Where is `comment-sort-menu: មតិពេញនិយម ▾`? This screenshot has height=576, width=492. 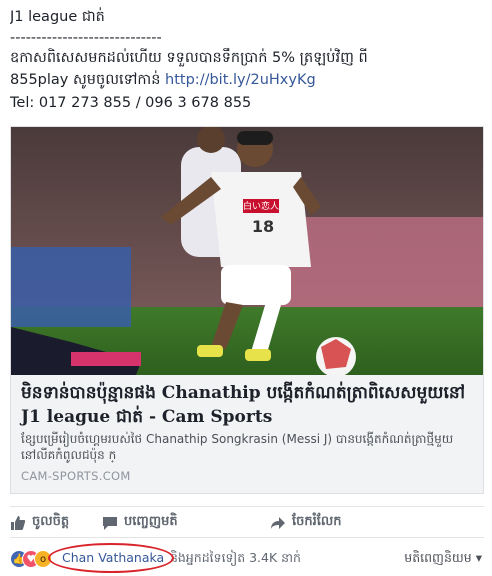 comment-sort-menu: មតិពេញនិយម ▾ is located at coordinates (443, 559).